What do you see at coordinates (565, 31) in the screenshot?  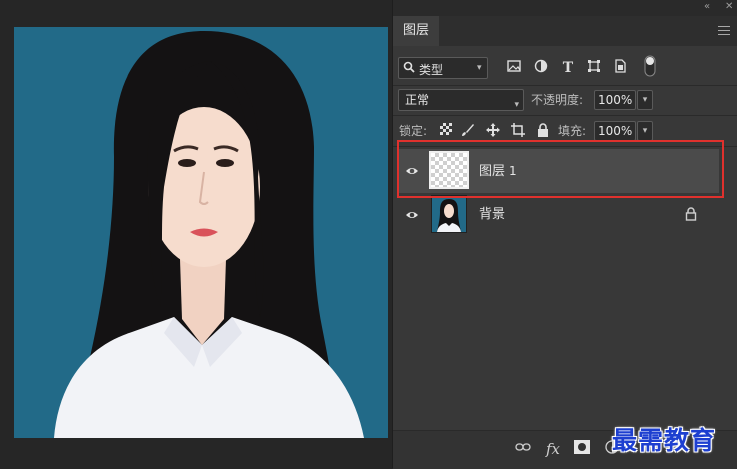 I see `panel-tab-bar: 图层` at bounding box center [565, 31].